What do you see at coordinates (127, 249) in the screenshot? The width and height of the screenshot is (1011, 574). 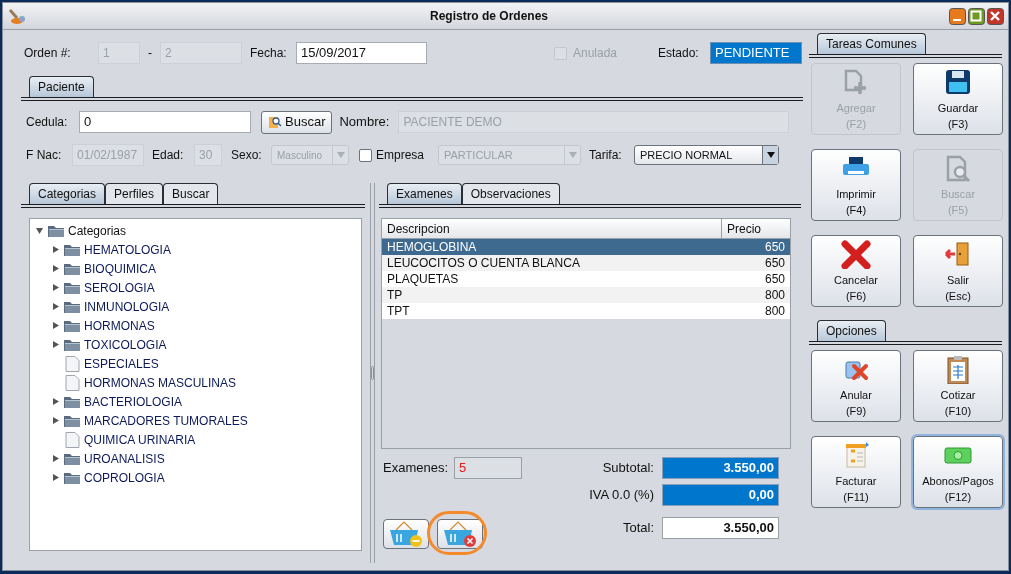 I see `tree-item: HEMATOLOGIA` at bounding box center [127, 249].